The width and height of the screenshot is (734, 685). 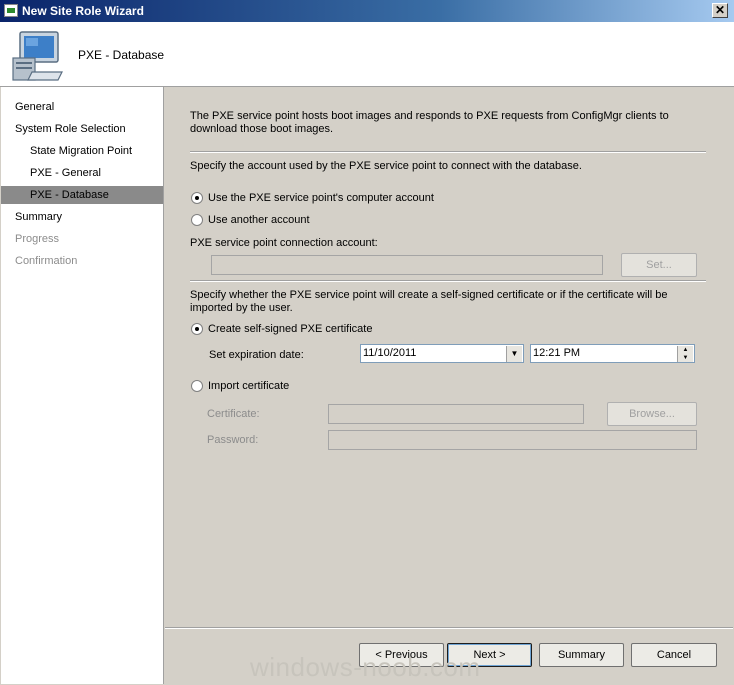 What do you see at coordinates (197, 329) in the screenshot?
I see `radio-self-signed` at bounding box center [197, 329].